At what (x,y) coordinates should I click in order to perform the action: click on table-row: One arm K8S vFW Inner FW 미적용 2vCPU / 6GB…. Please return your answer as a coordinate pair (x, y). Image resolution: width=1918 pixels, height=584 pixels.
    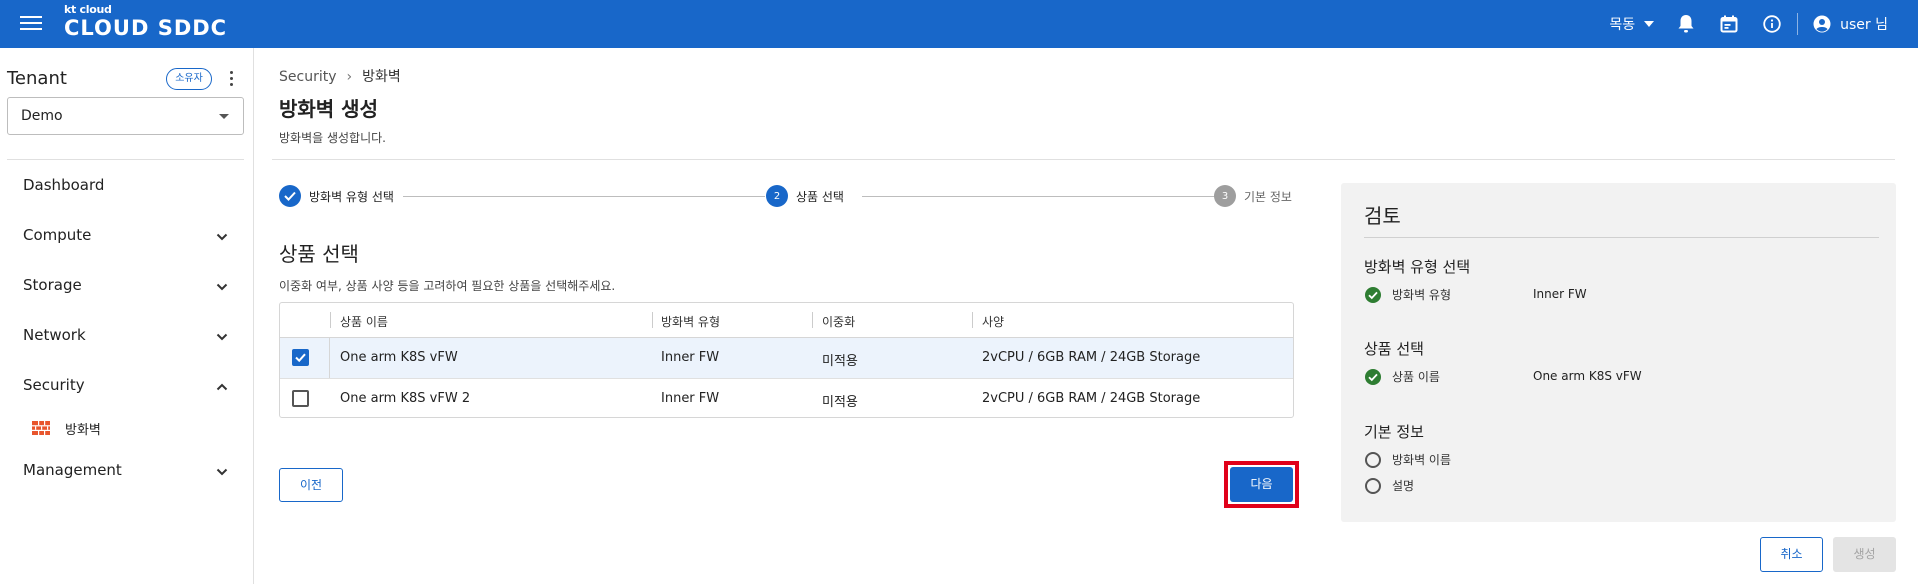
    Looking at the image, I should click on (786, 358).